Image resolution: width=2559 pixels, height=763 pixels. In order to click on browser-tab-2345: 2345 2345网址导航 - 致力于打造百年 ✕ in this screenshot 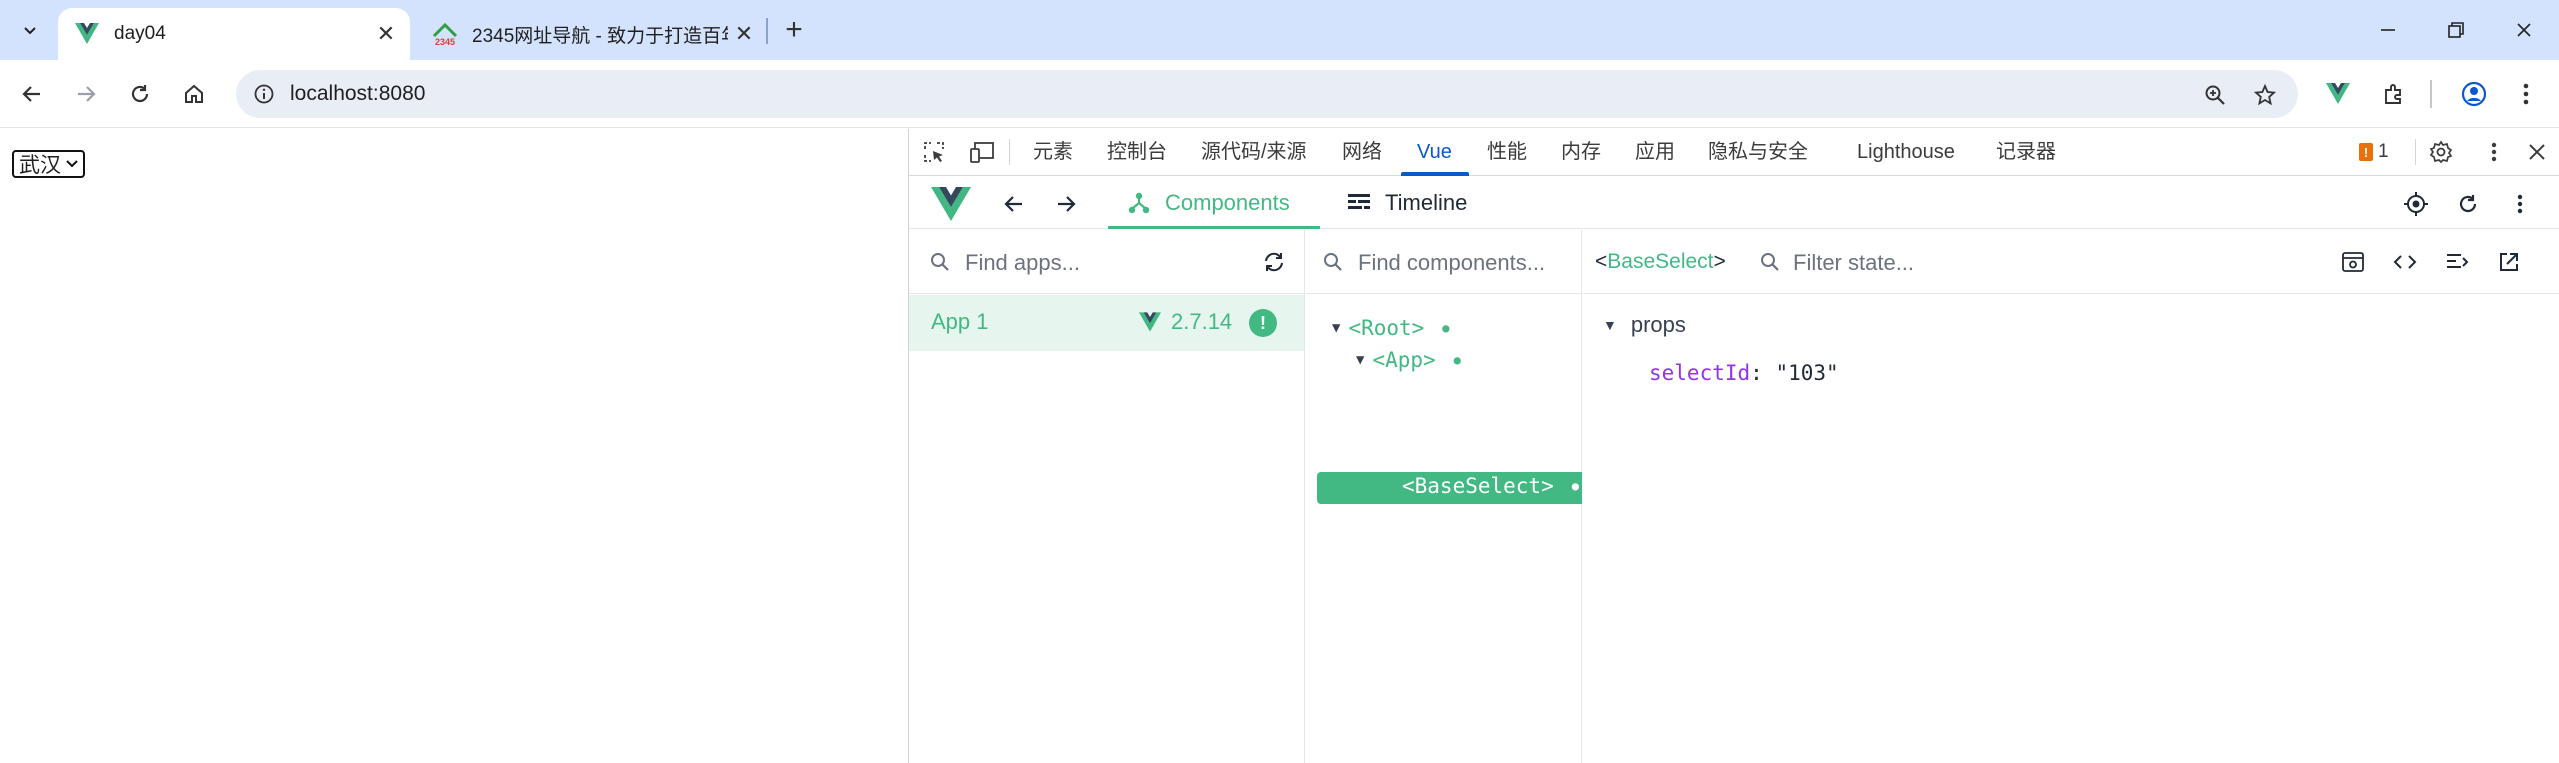, I will do `click(592, 34)`.